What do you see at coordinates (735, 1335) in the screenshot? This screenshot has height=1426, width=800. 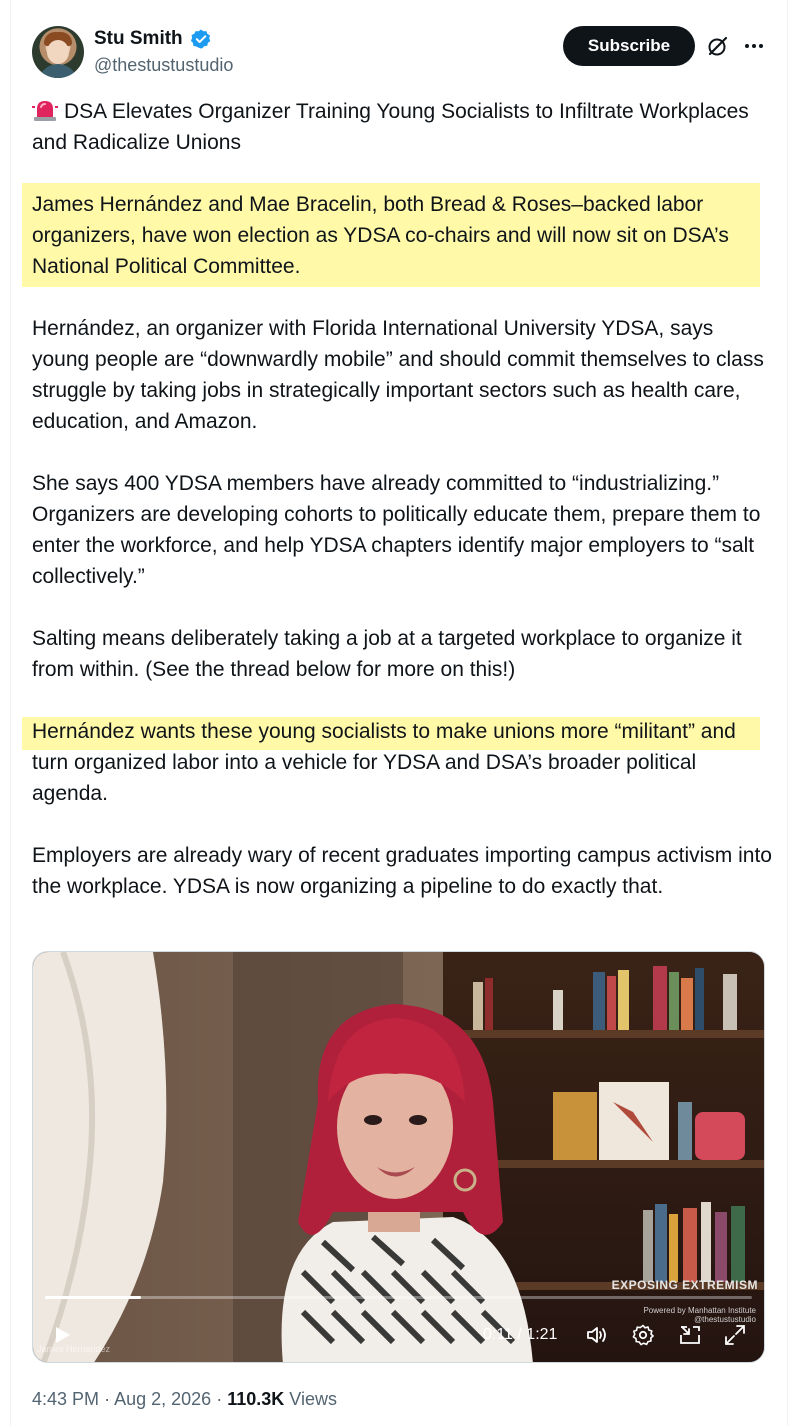 I see `fullscreen-icon` at bounding box center [735, 1335].